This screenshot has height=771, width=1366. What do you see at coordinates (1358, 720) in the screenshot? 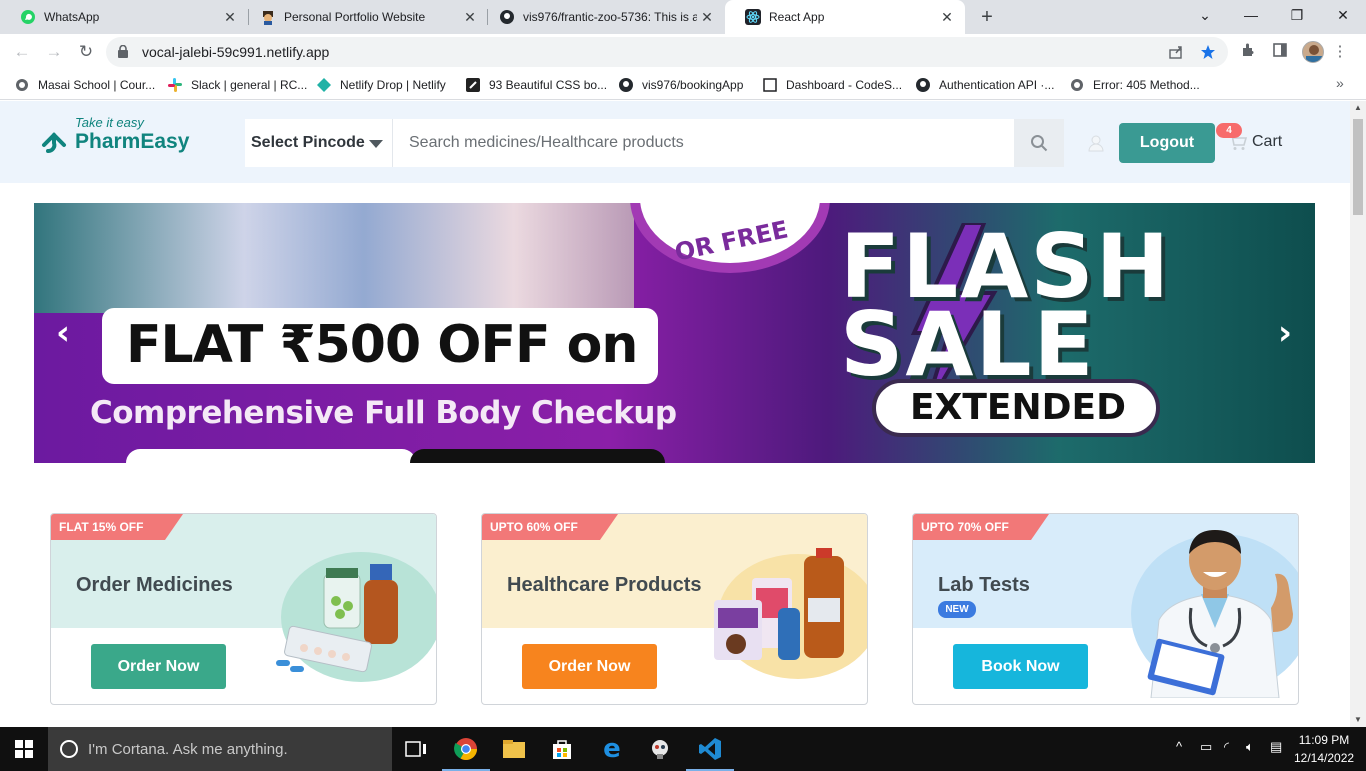
I see `scroll-down-arrow-icon: ▼` at bounding box center [1358, 720].